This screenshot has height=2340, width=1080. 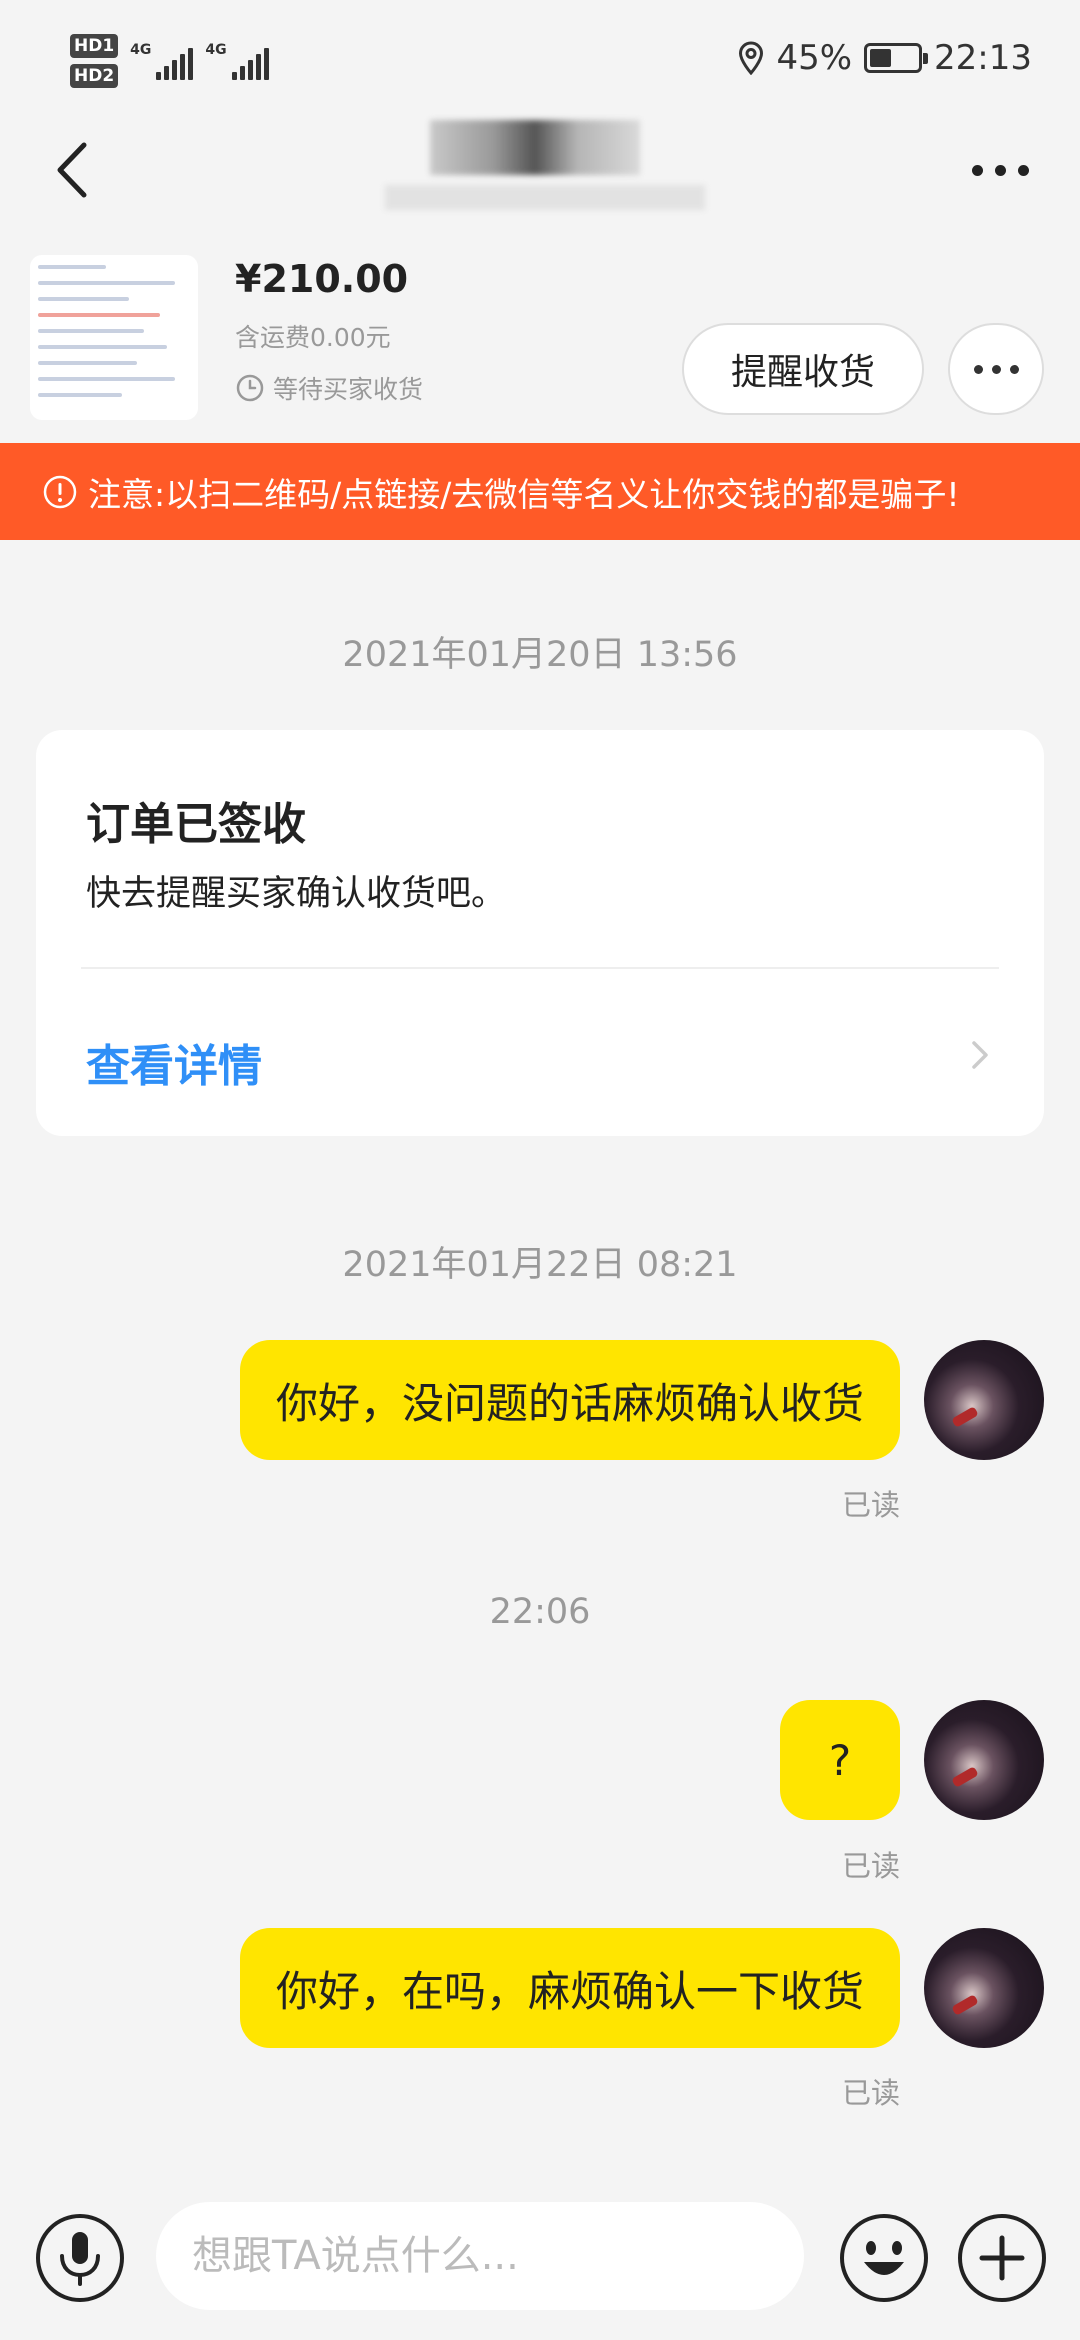 What do you see at coordinates (840, 1760) in the screenshot?
I see `message-bubble: ?` at bounding box center [840, 1760].